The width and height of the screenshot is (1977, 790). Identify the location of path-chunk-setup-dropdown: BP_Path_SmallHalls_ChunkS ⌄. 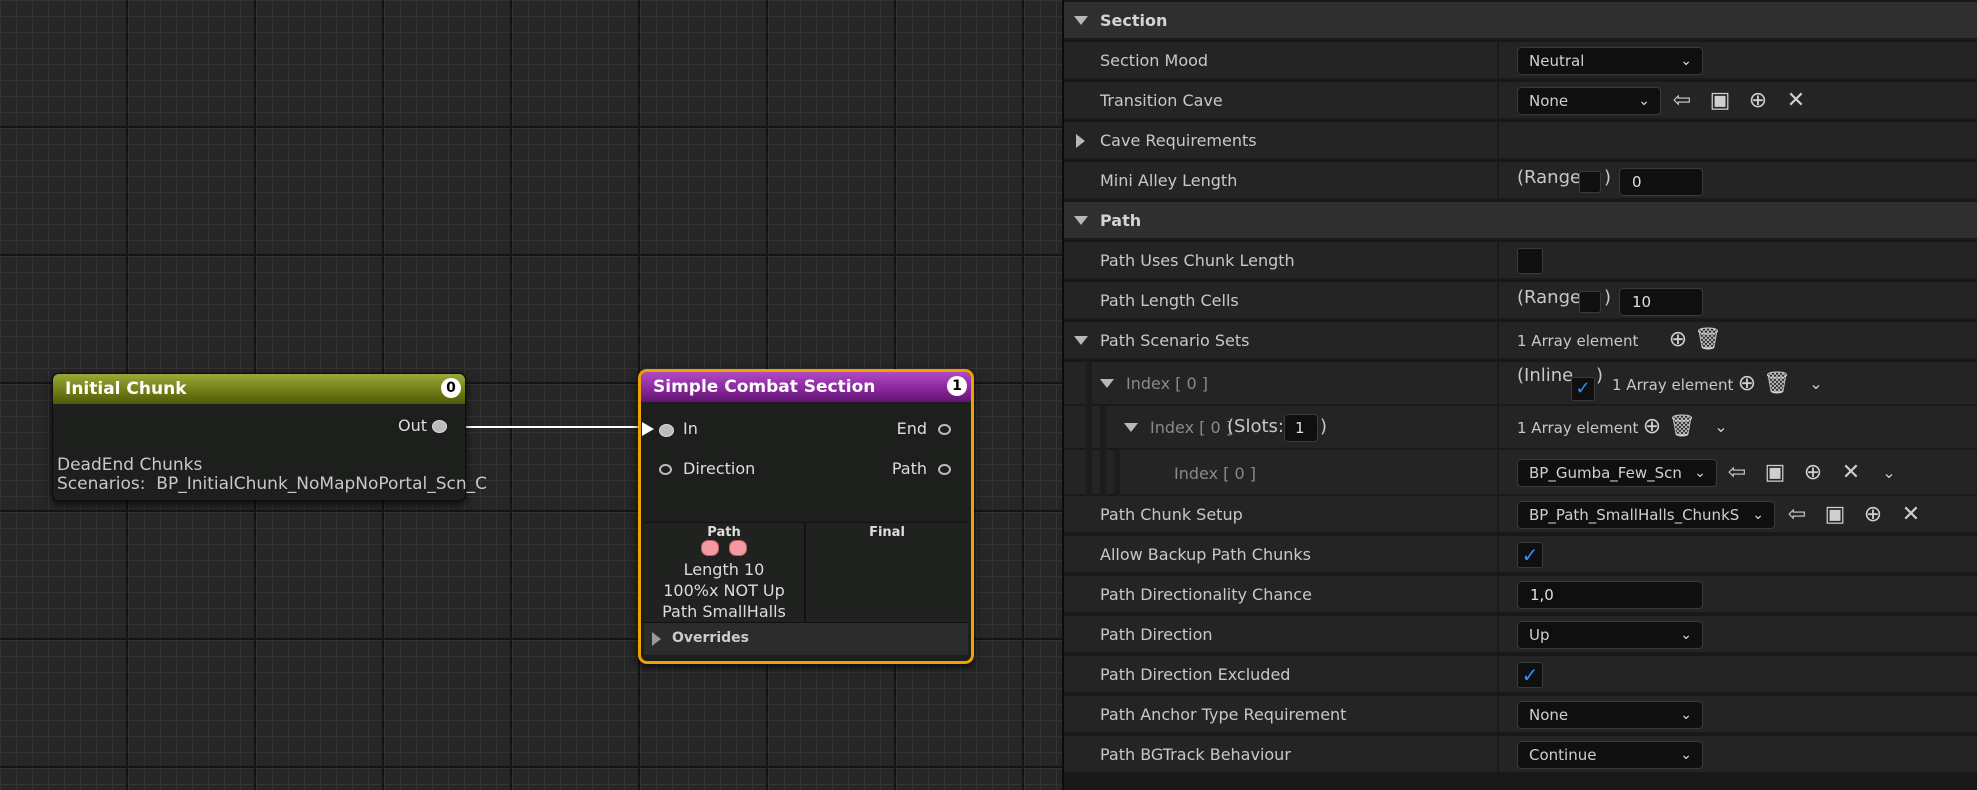
(1646, 515).